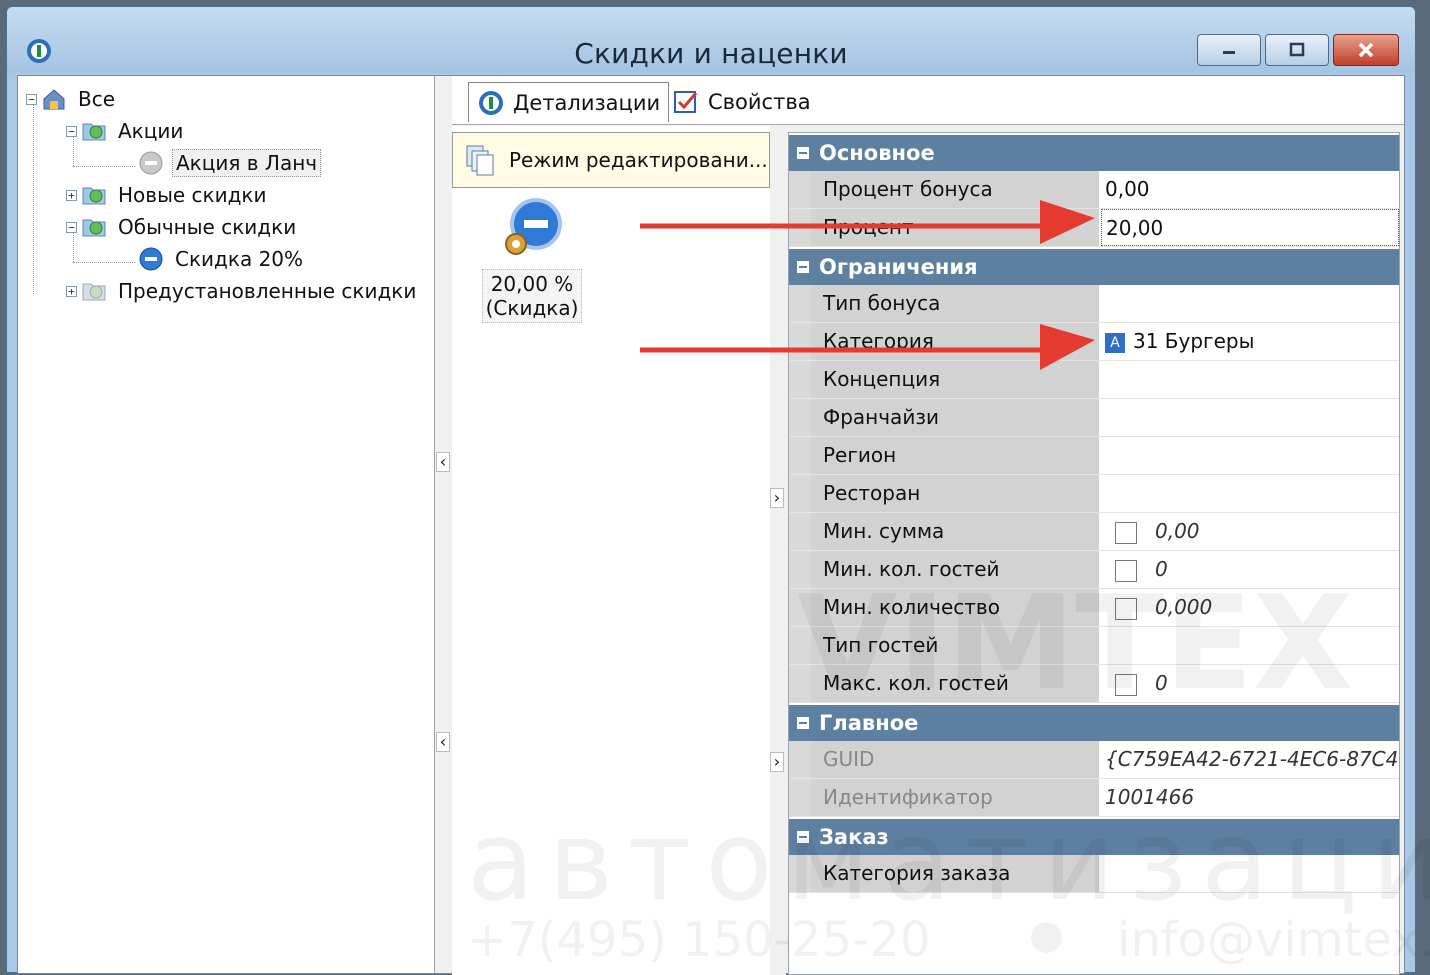 Image resolution: width=1430 pixels, height=975 pixels. Describe the element at coordinates (1250, 189) in the screenshot. I see `prop-value: 0,00` at that location.